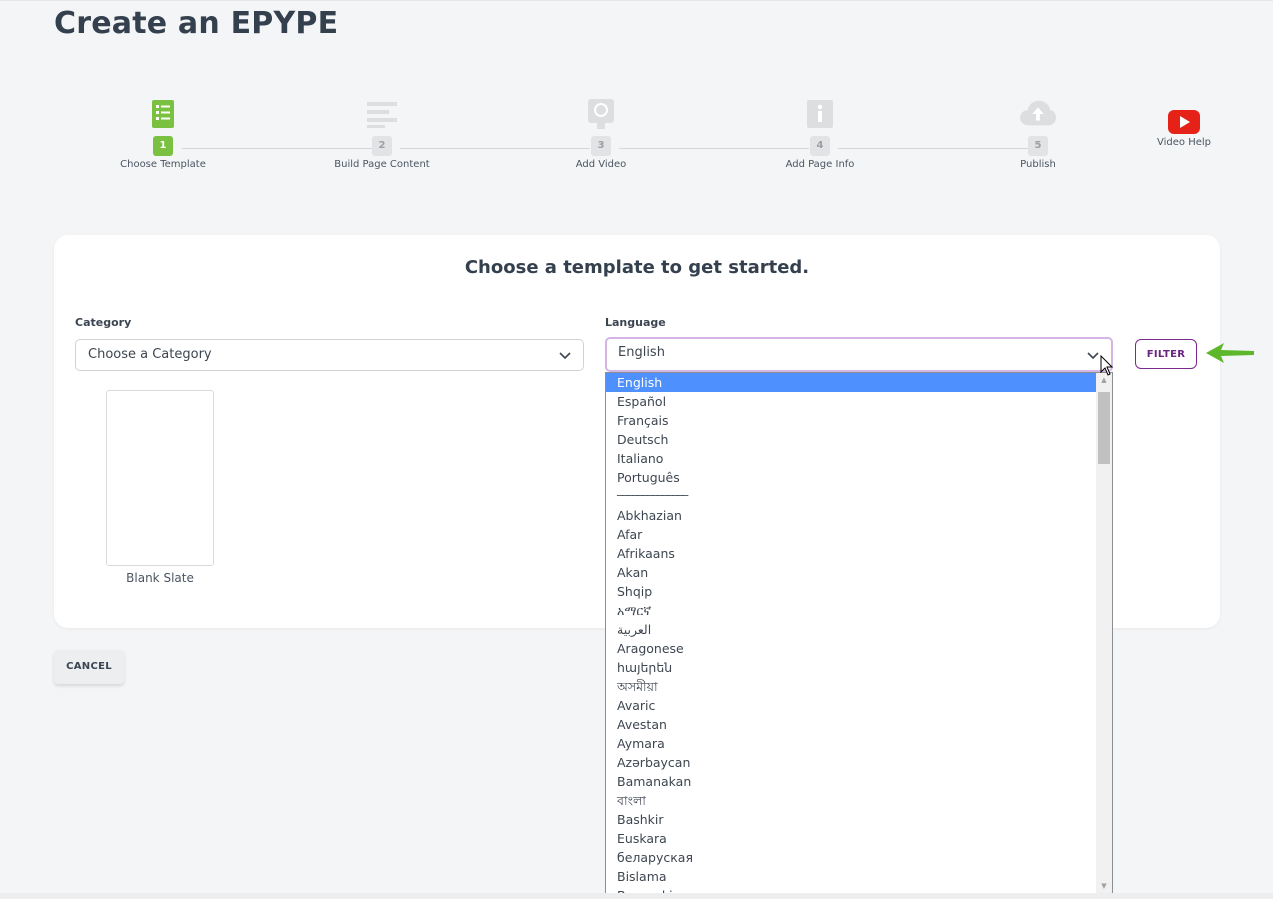  What do you see at coordinates (851, 686) in the screenshot?
I see `language-option: অসমীয়া` at bounding box center [851, 686].